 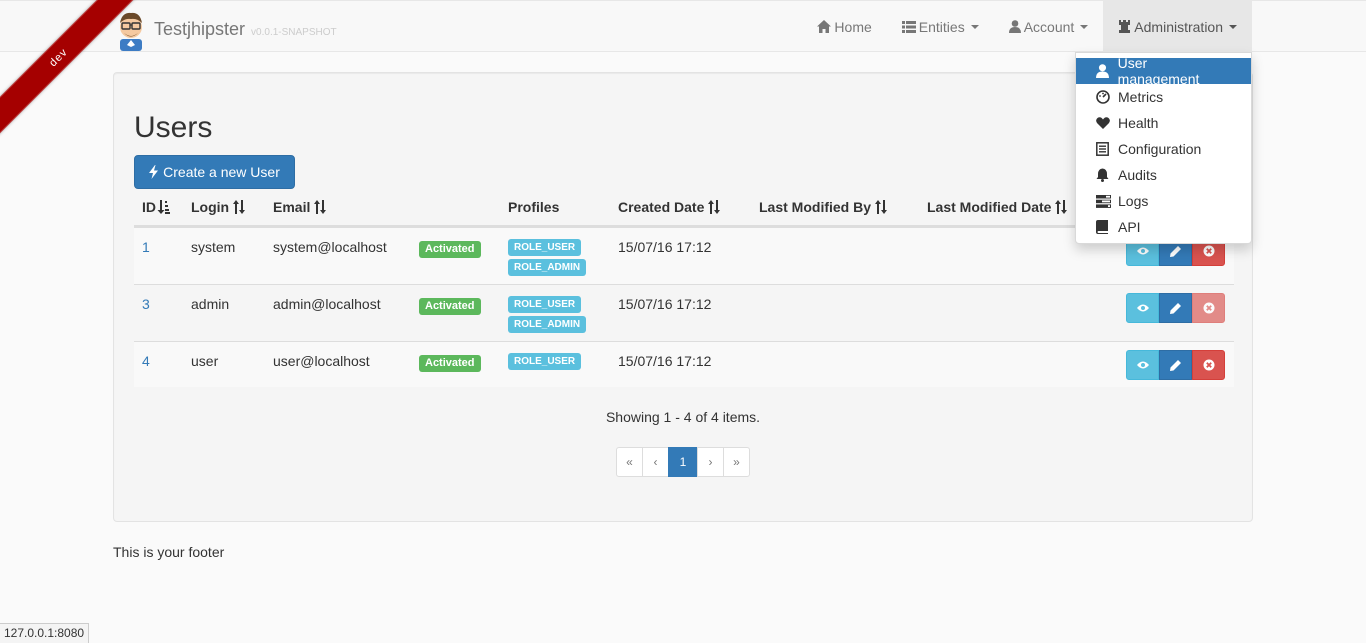 I want to click on header-last-modified-date: Last Modified Date, so click(x=997, y=207).